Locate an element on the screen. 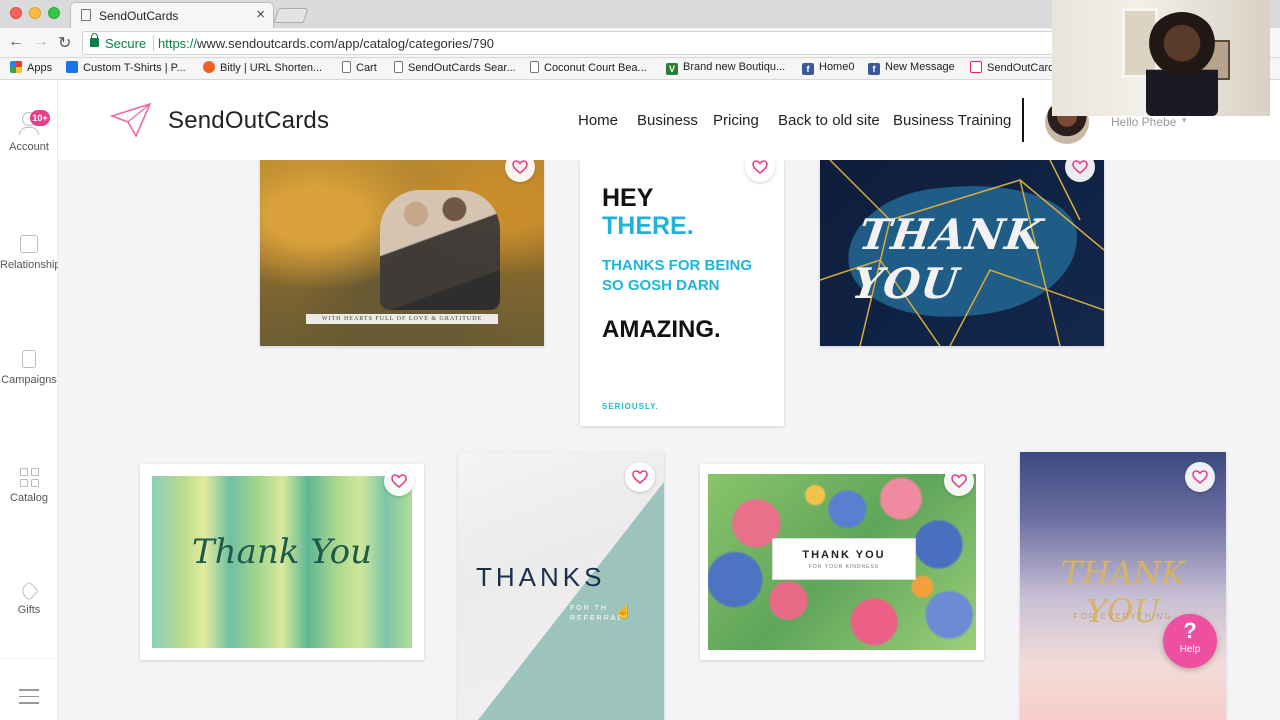 Image resolution: width=1280 pixels, height=720 pixels. card-thumbnail: THANK YOU FOR YOUR KINDNESS is located at coordinates (842, 562).